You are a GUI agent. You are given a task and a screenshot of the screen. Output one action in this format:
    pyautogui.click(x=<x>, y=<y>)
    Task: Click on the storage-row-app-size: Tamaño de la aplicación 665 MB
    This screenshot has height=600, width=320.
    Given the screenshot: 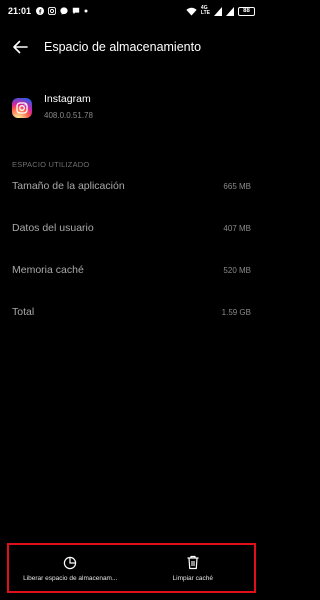 What is the action you would take?
    pyautogui.click(x=131, y=186)
    